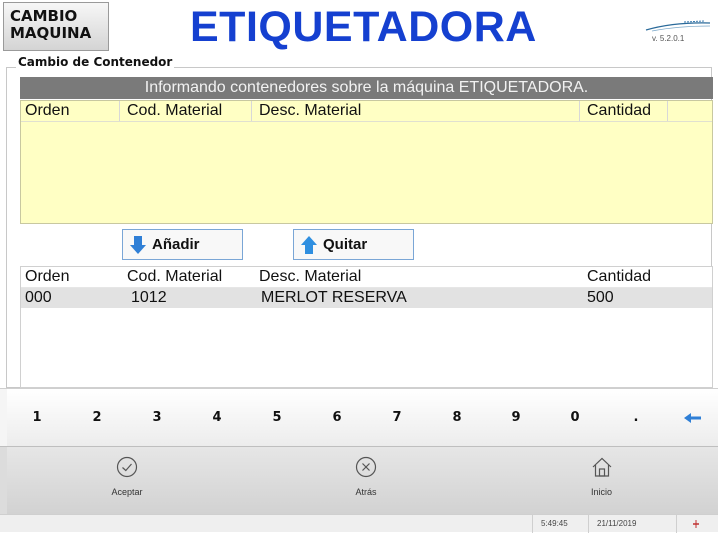  Describe the element at coordinates (38, 297) in the screenshot. I see `cell-orden: 000` at that location.